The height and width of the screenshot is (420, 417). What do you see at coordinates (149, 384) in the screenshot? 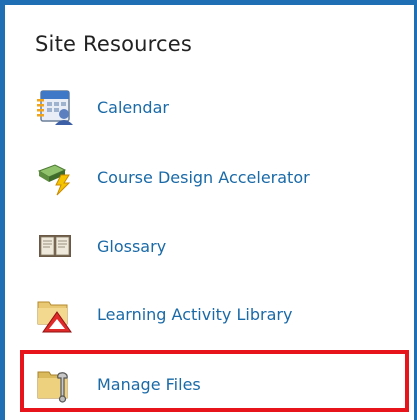
I see `manage-files-link: Manage Files` at bounding box center [149, 384].